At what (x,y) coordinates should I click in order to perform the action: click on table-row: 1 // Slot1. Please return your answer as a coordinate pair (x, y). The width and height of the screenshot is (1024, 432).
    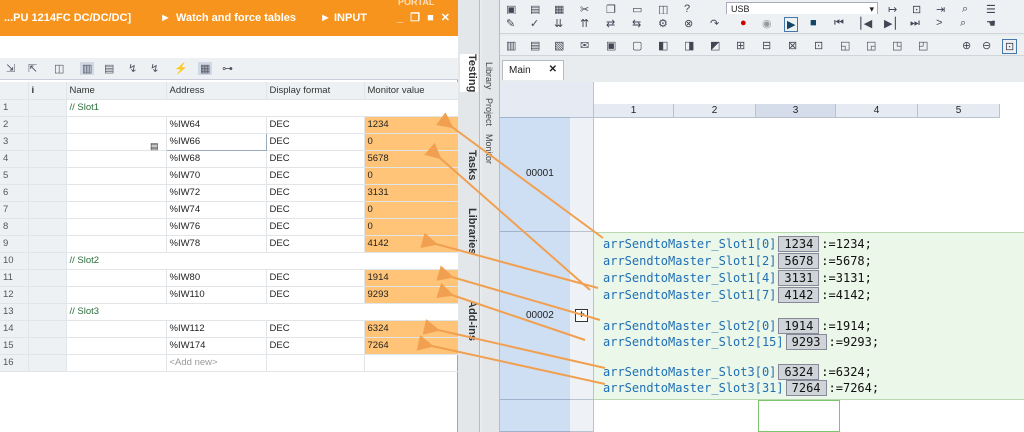
    Looking at the image, I should click on (229, 108).